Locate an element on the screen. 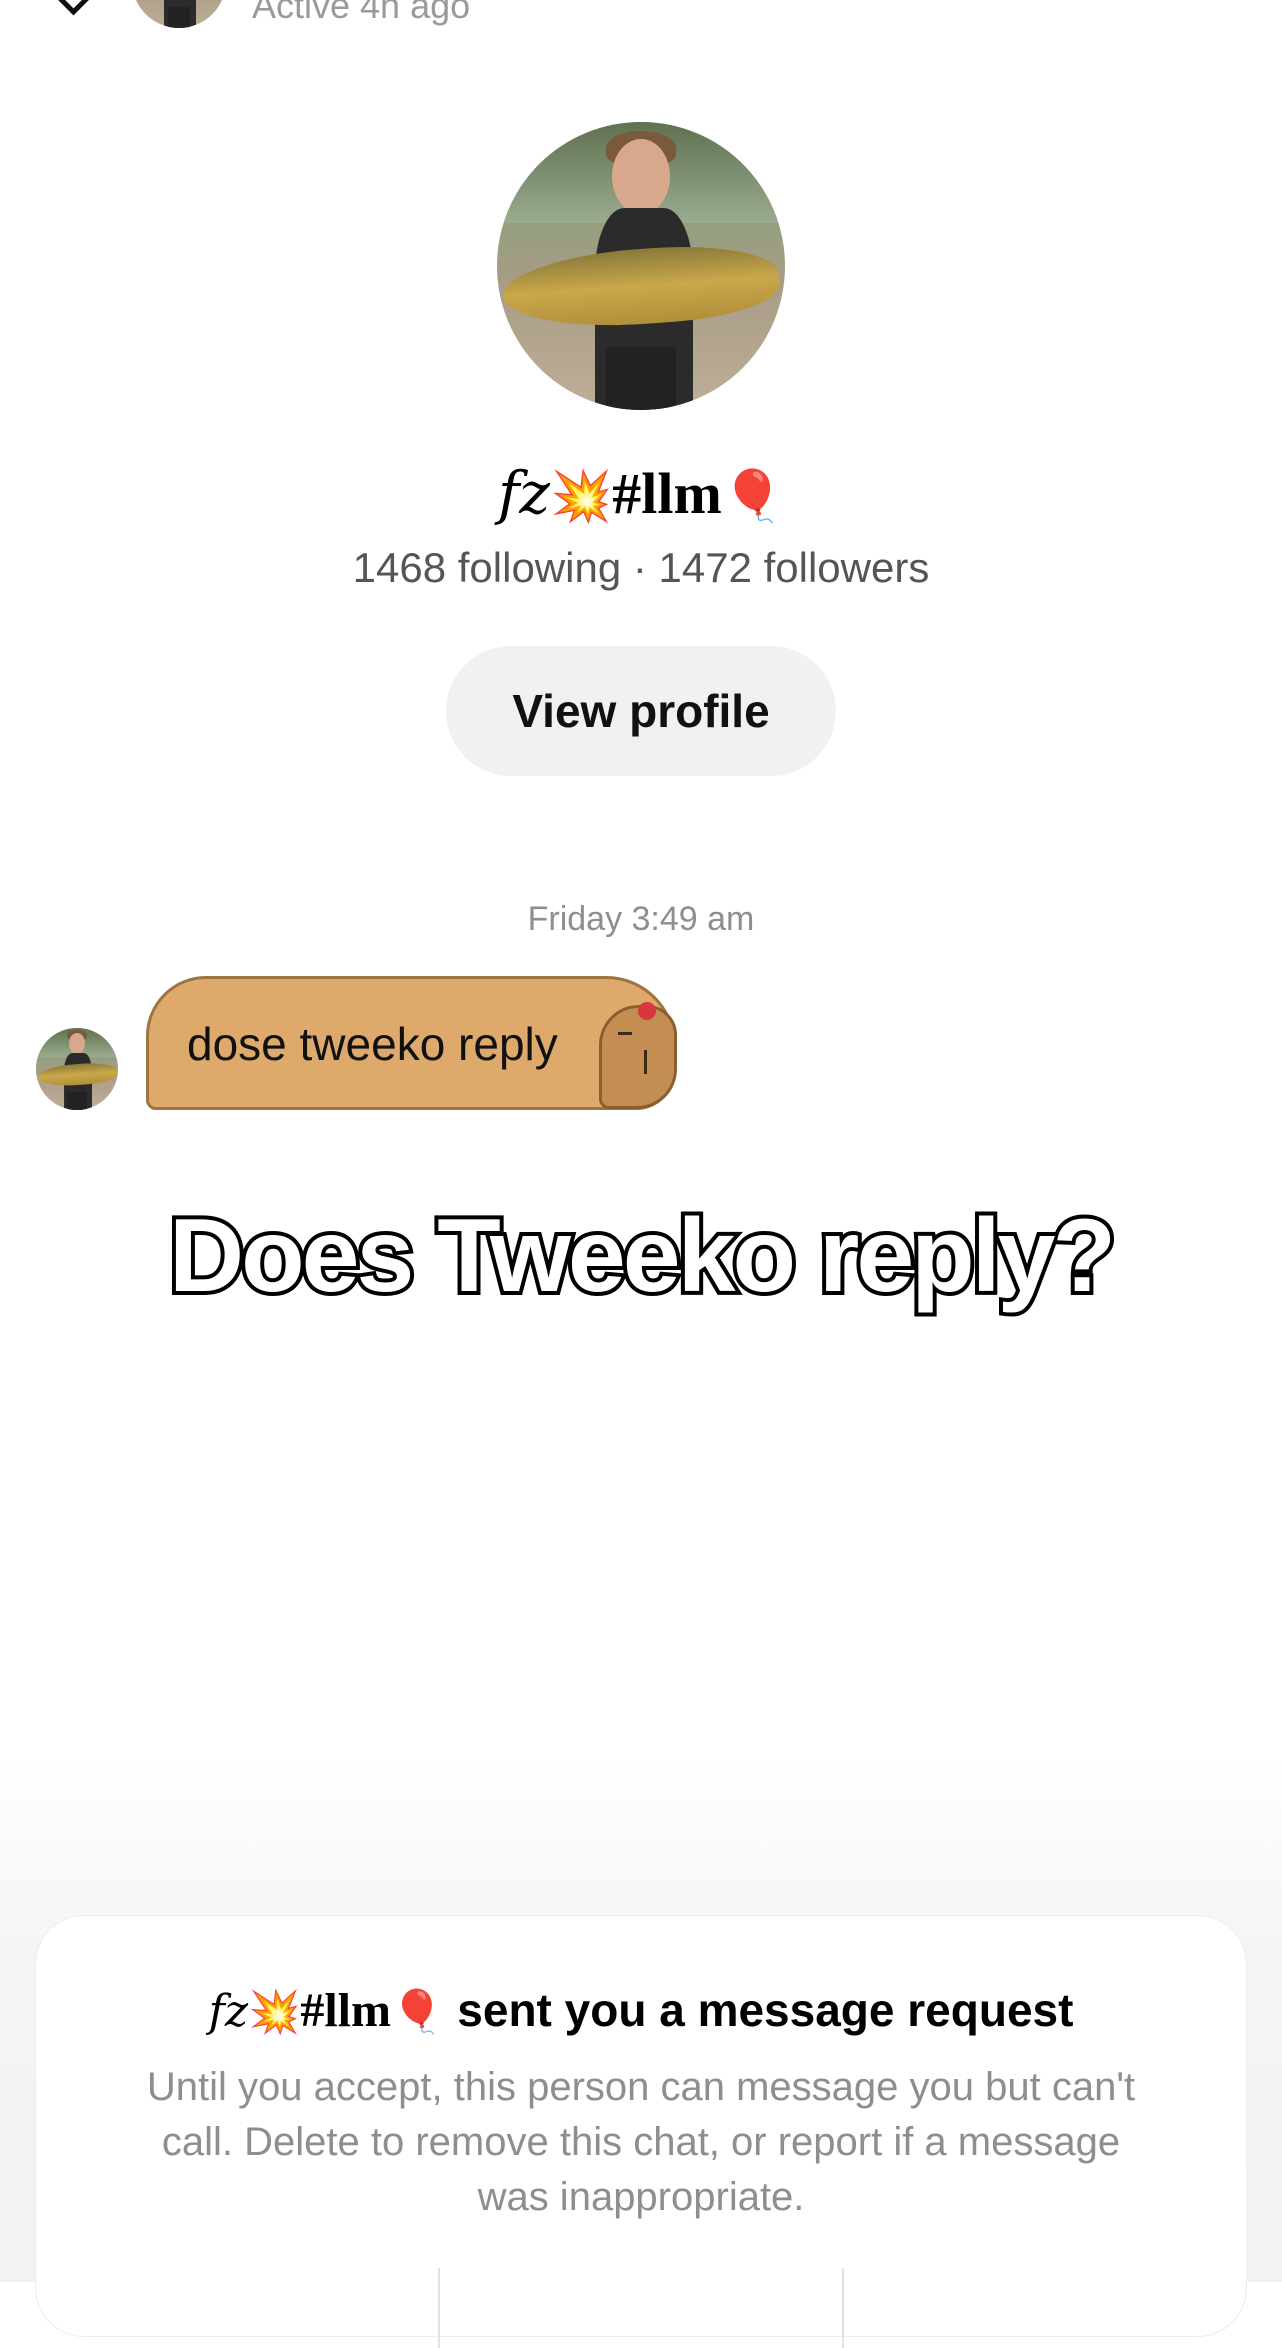  chat-header: Active 4h ago is located at coordinates (641, 20).